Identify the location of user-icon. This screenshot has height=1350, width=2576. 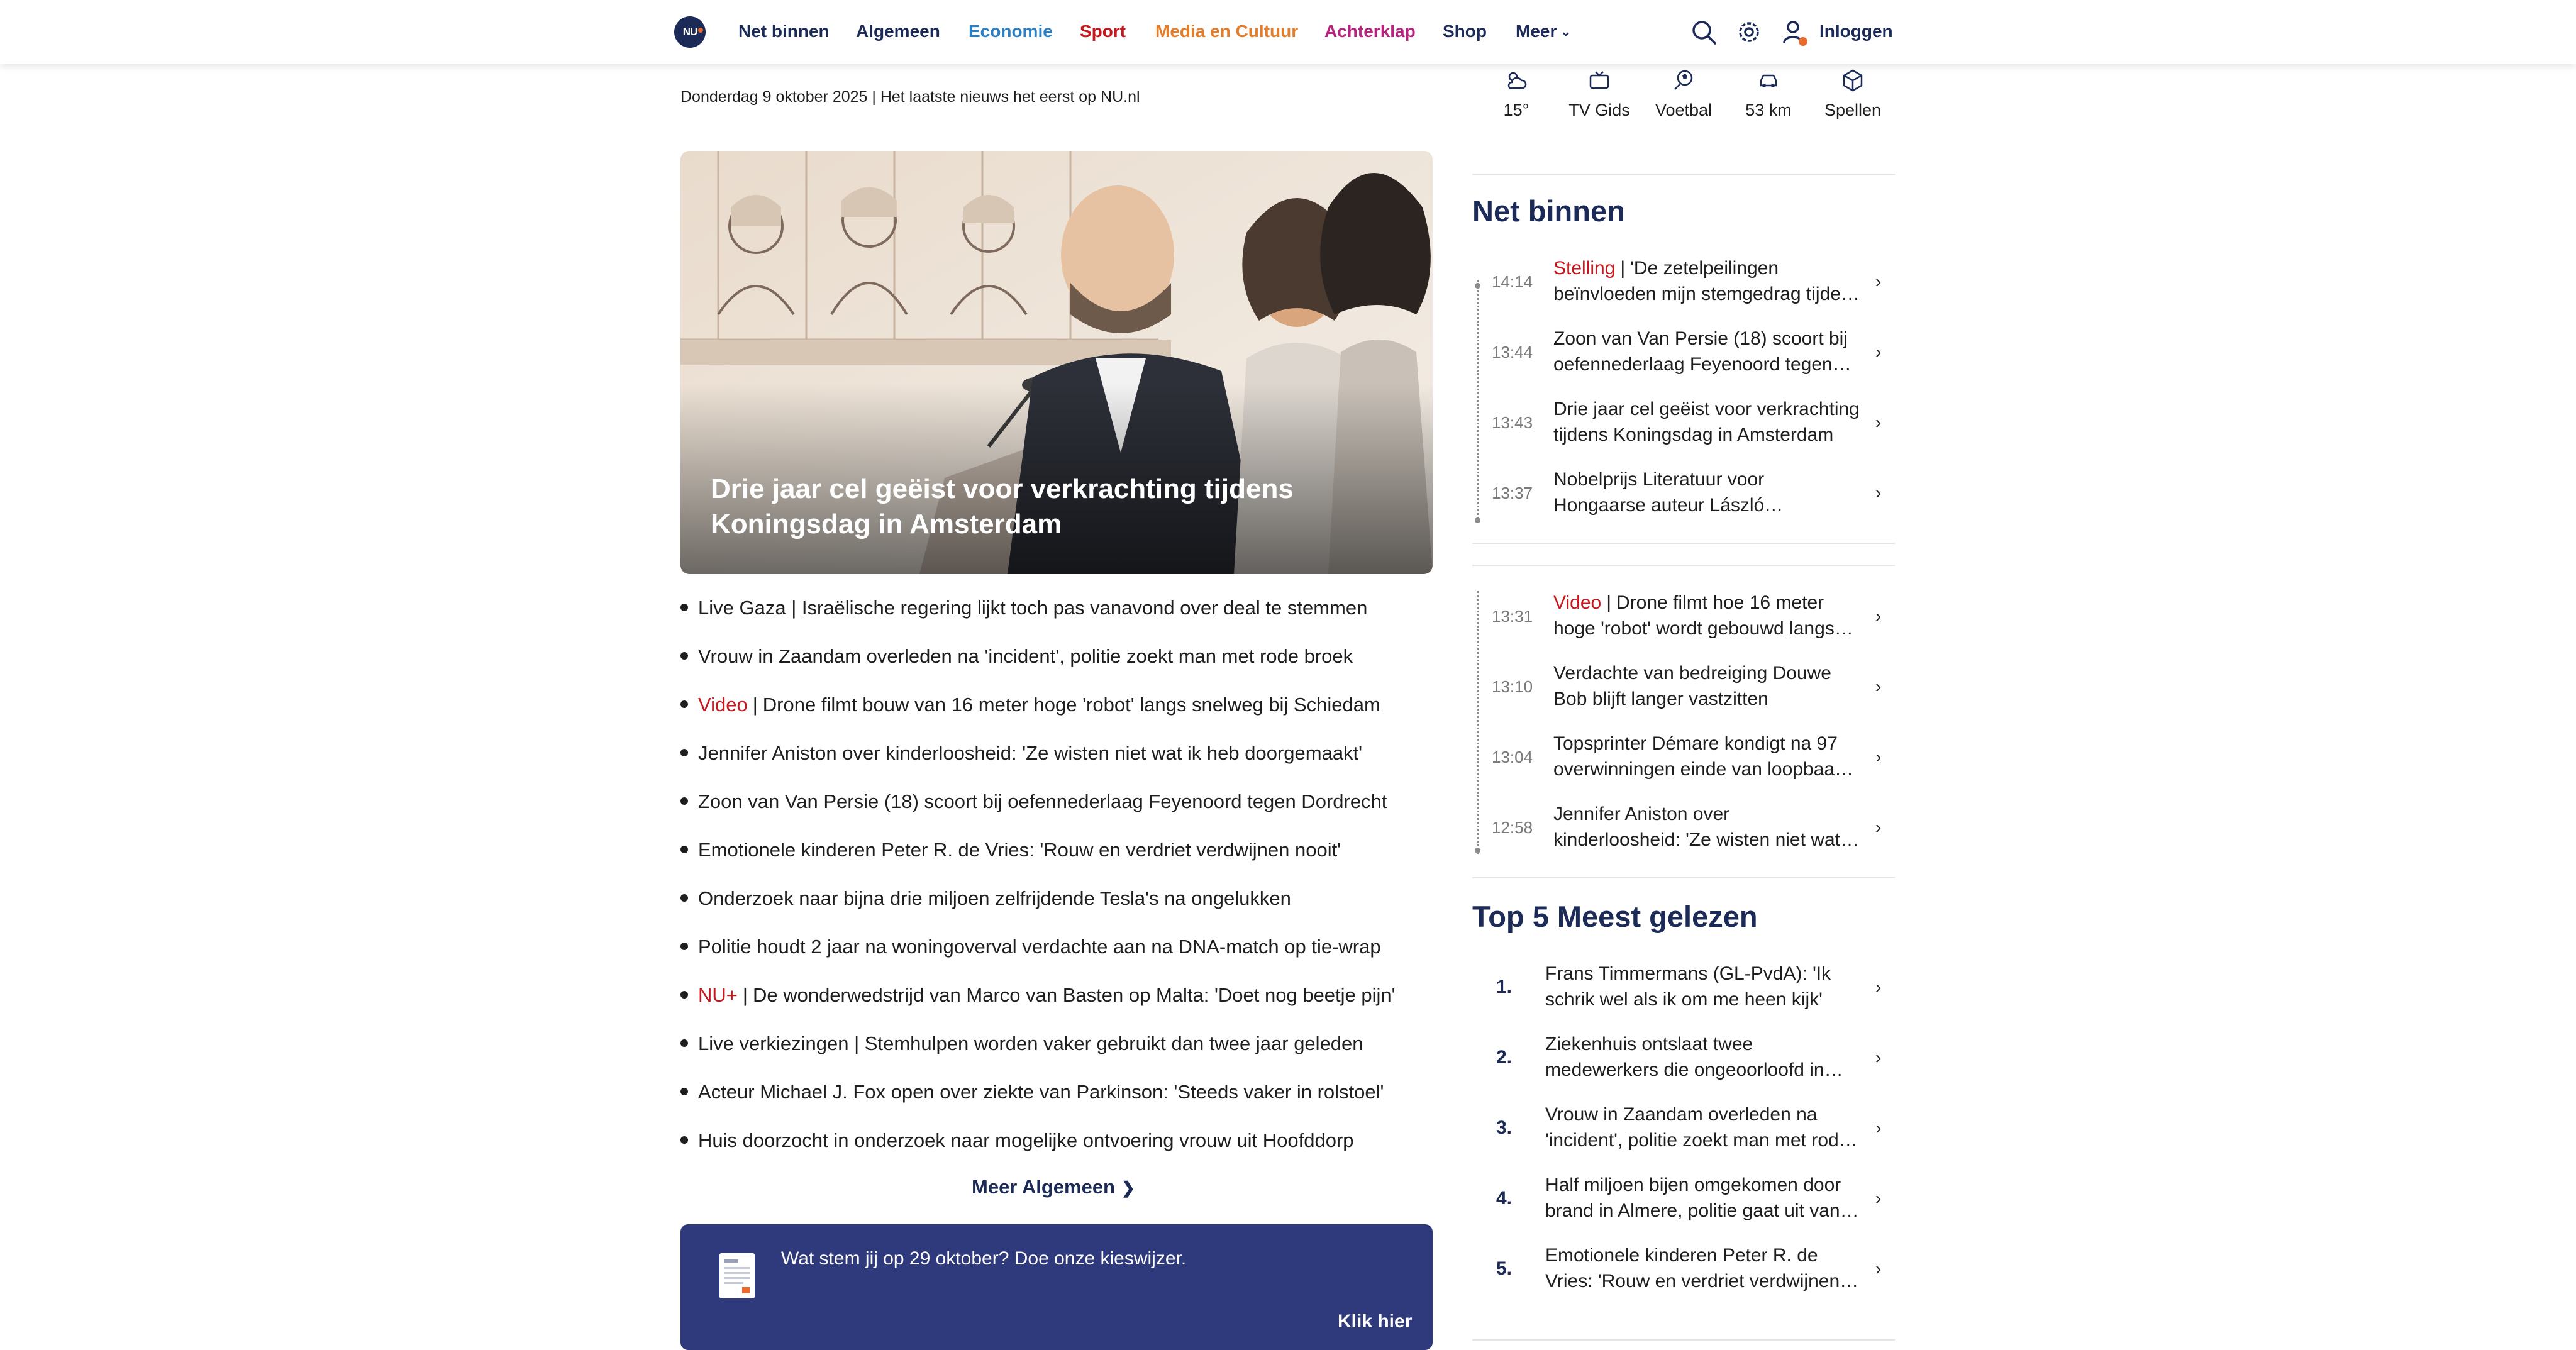
(1794, 32).